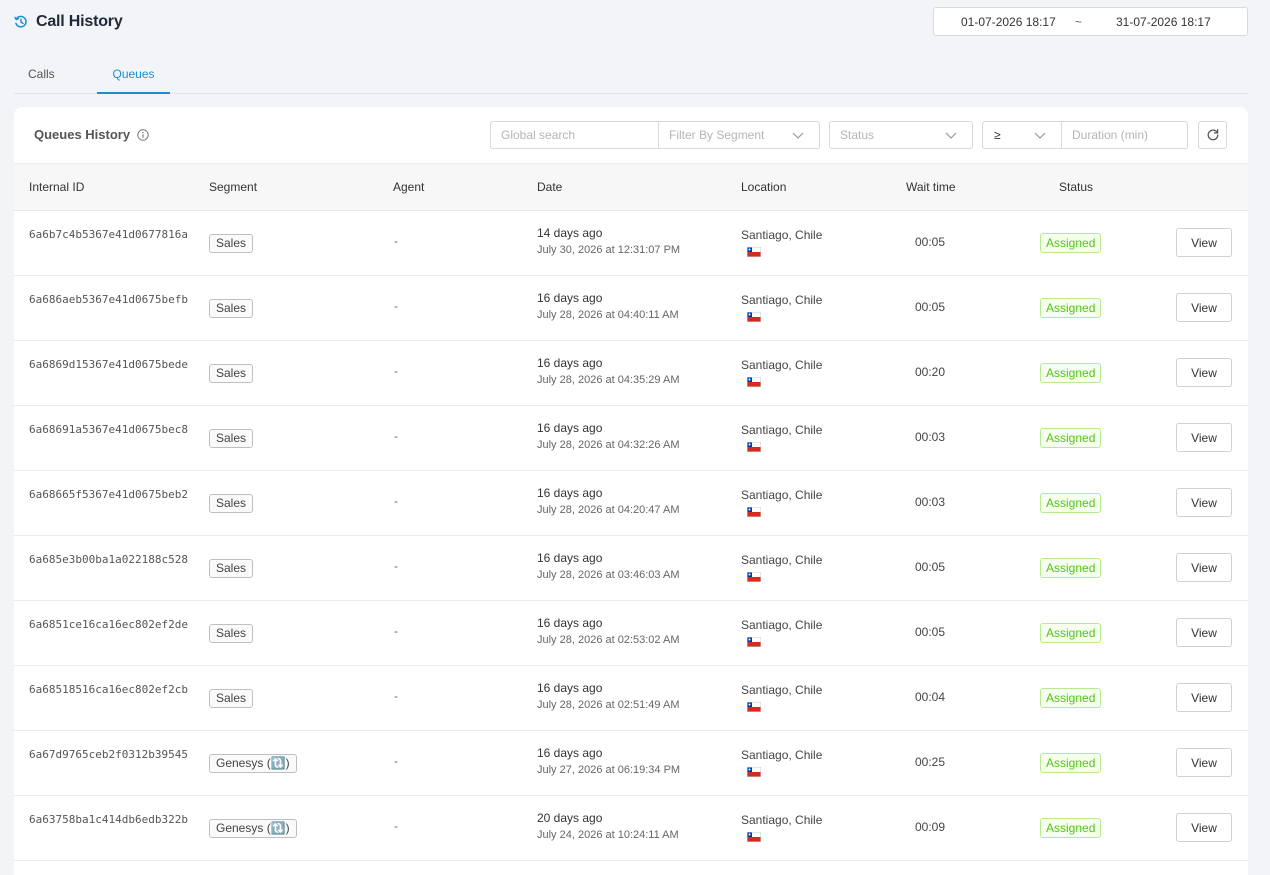 The image size is (1270, 875). Describe the element at coordinates (550, 187) in the screenshot. I see `column-header-date: Date` at that location.